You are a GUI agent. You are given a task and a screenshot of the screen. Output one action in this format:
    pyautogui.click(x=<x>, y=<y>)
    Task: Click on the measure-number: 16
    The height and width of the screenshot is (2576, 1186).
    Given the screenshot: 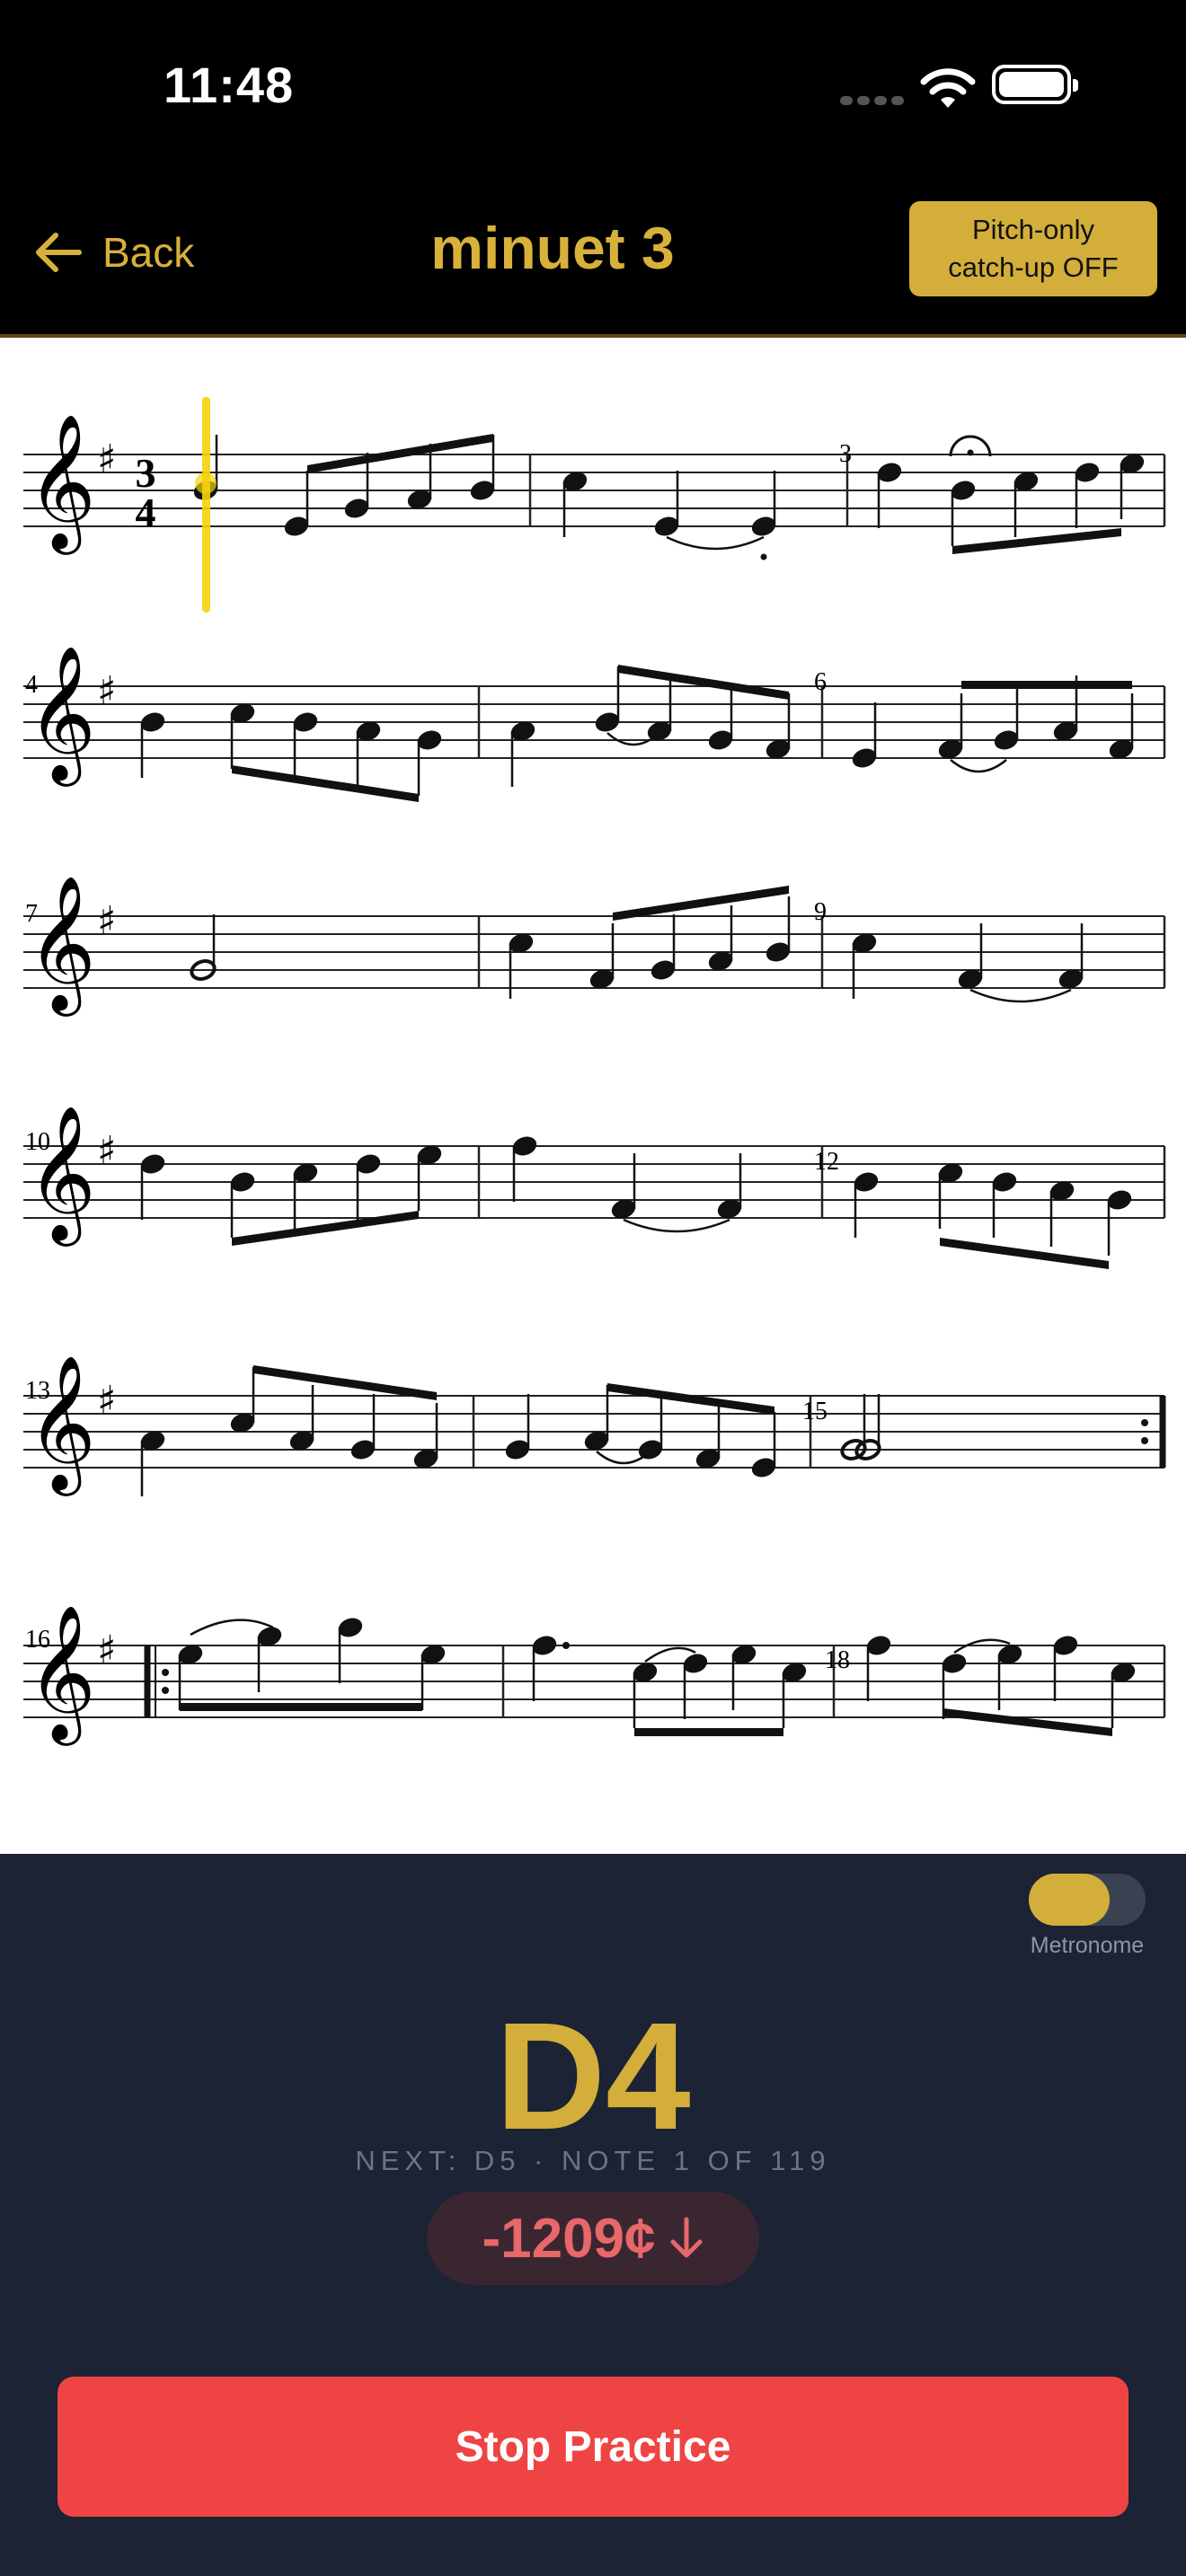 What is the action you would take?
    pyautogui.click(x=37, y=1640)
    